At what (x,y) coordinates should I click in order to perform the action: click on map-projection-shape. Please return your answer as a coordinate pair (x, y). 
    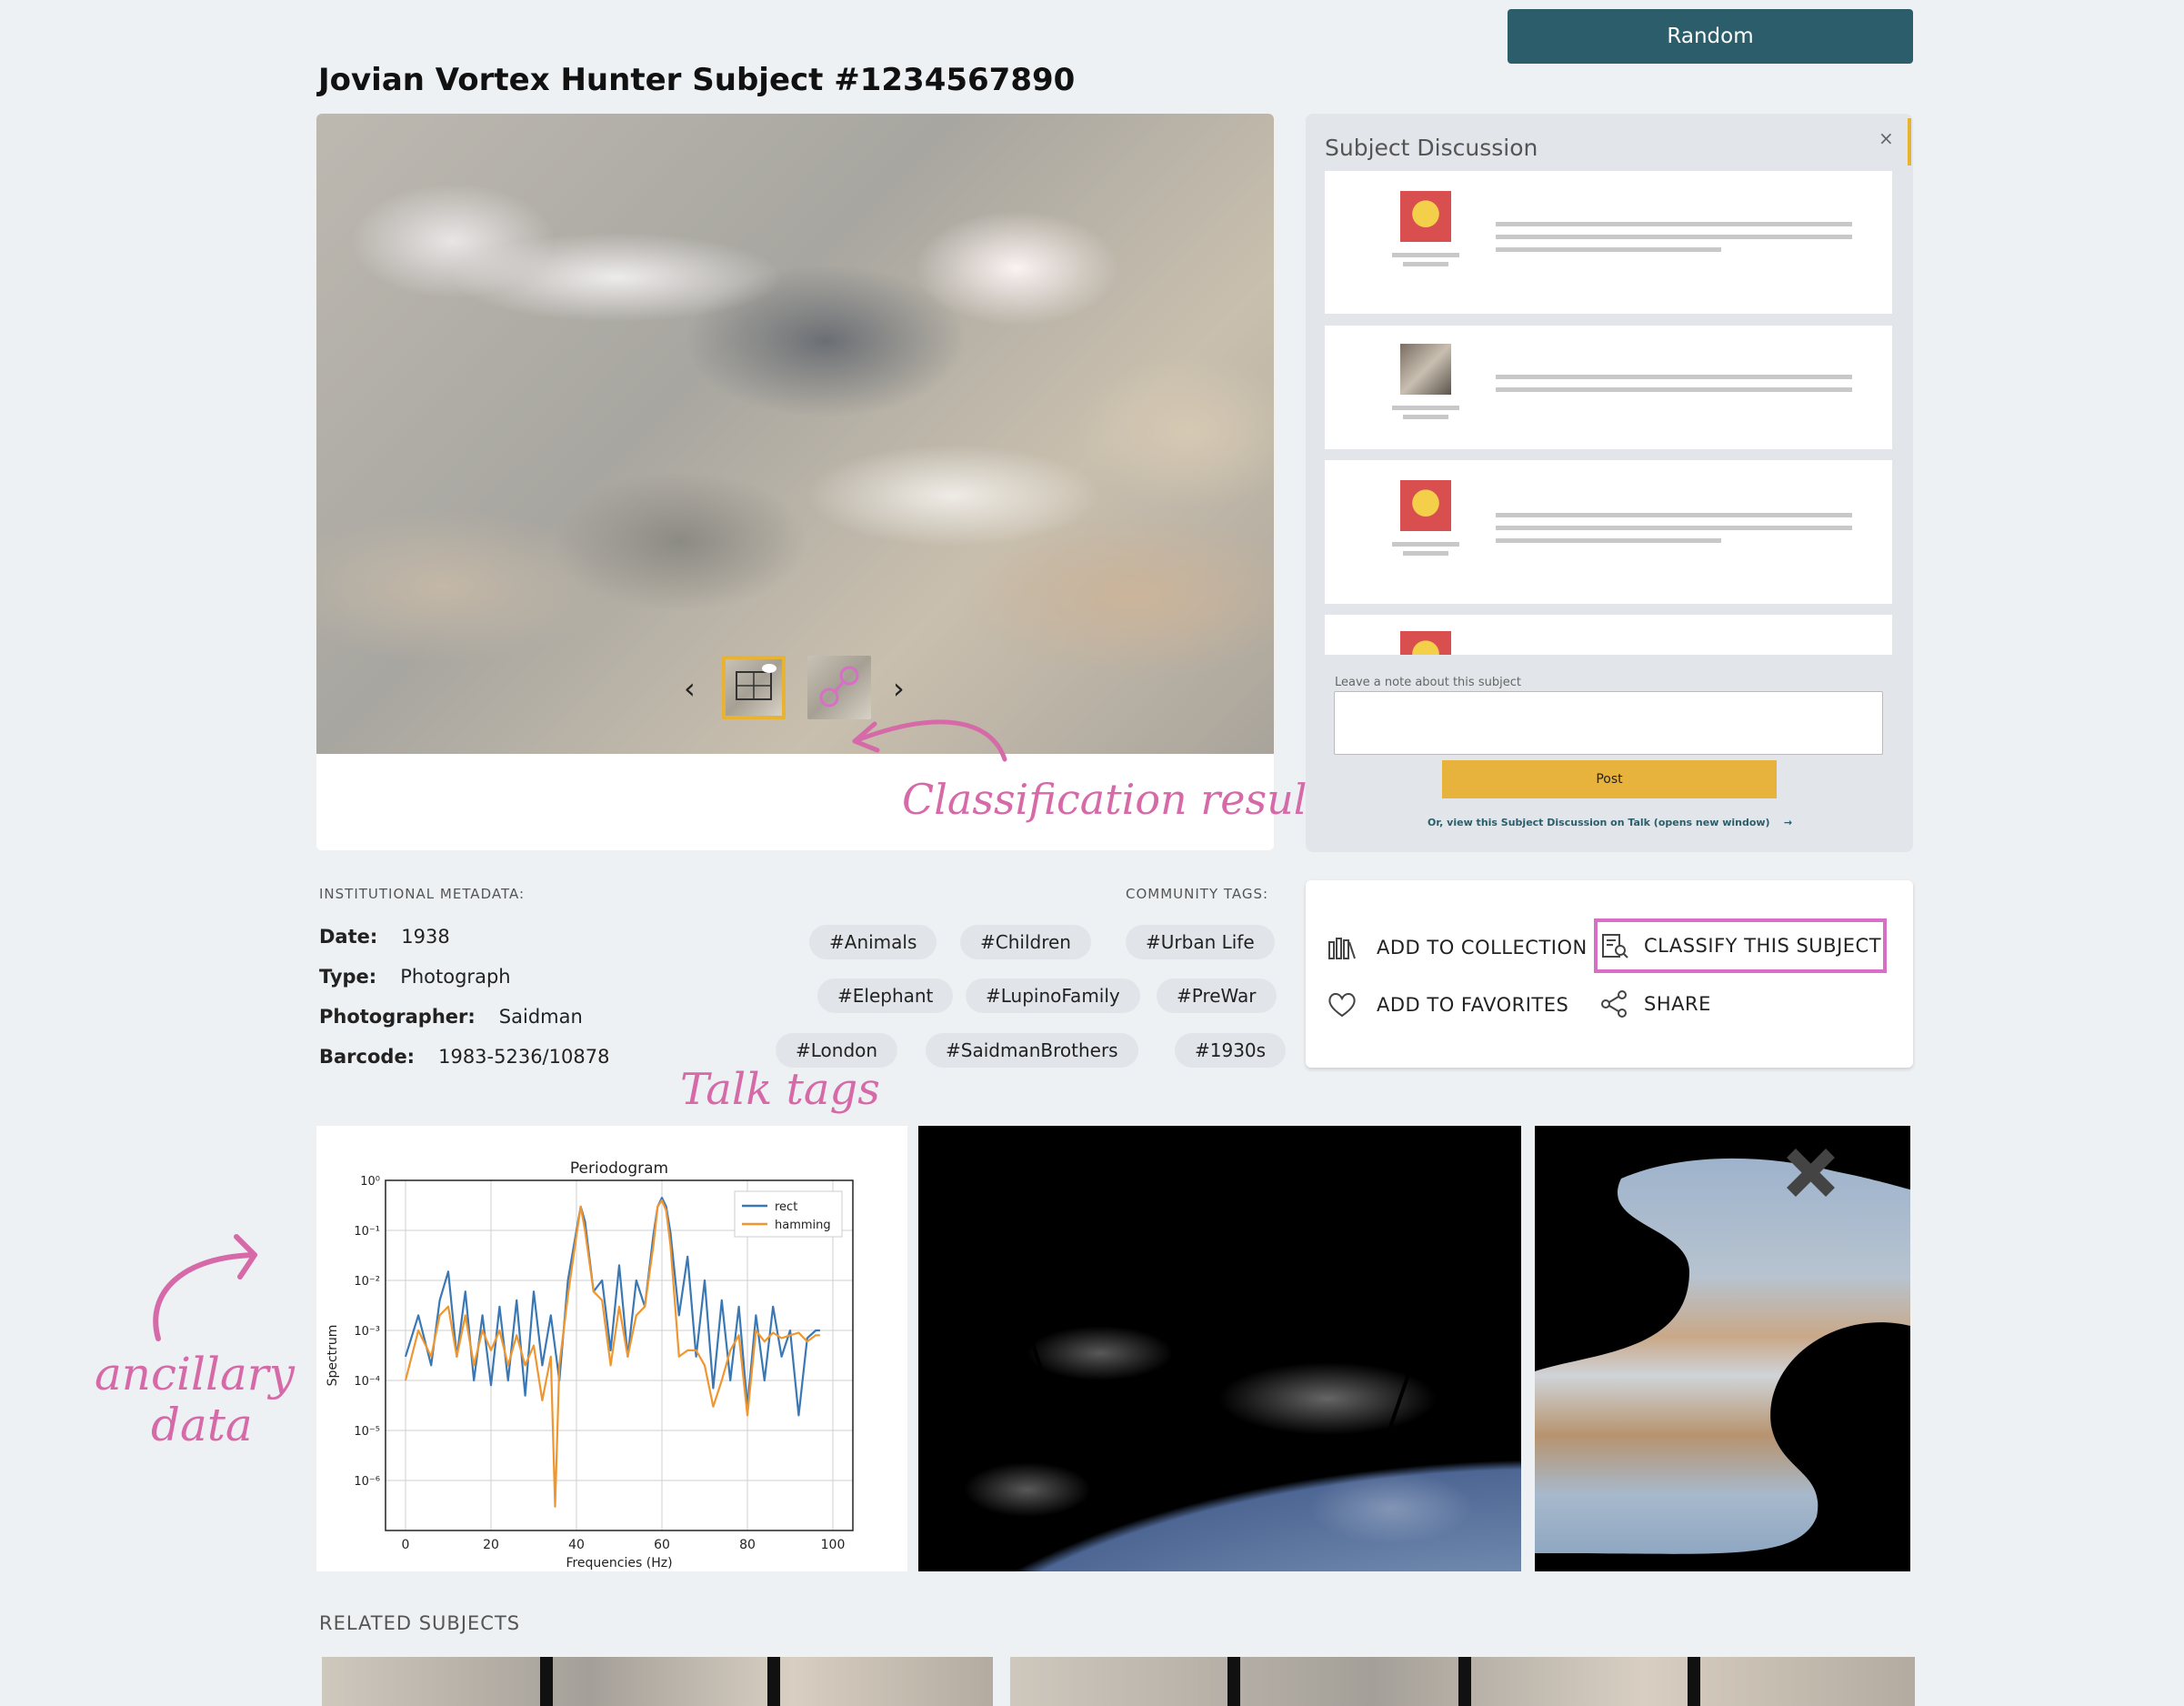
    Looking at the image, I should click on (1722, 1351).